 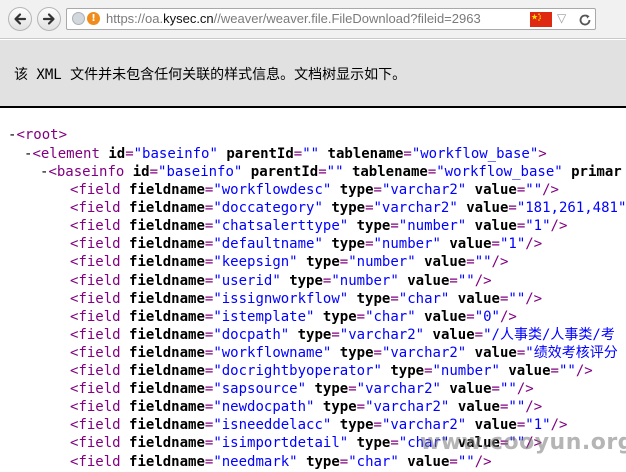 I want to click on attr-value: "defaultname", so click(x=268, y=244).